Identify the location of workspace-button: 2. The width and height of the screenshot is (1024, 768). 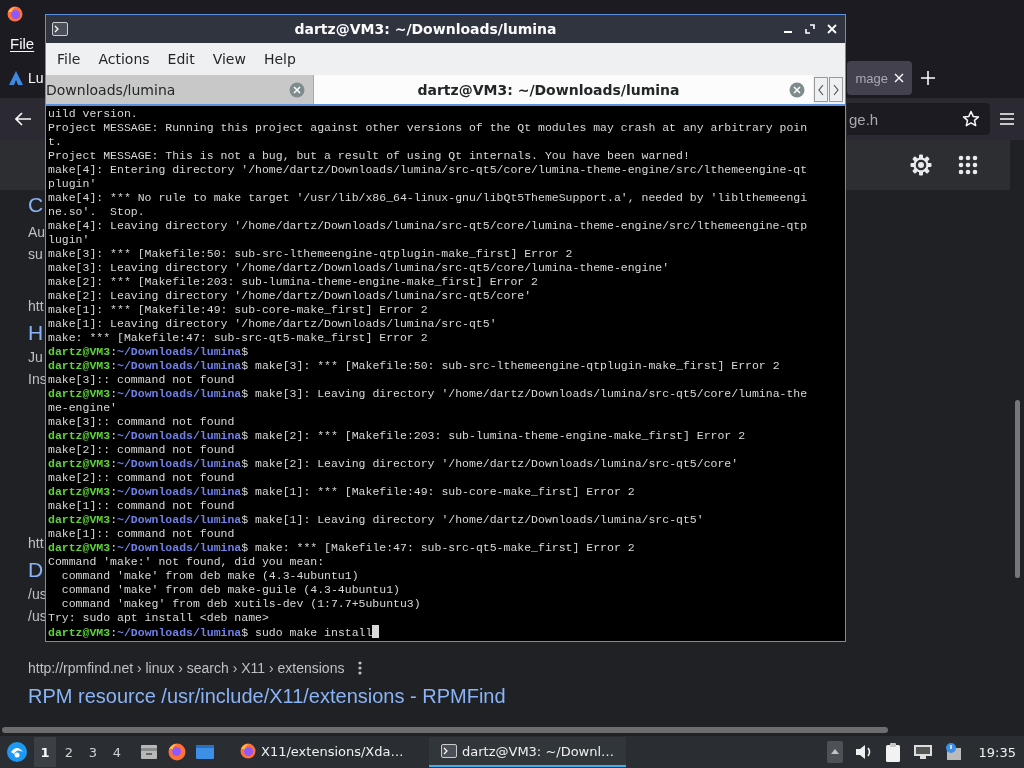
(69, 752).